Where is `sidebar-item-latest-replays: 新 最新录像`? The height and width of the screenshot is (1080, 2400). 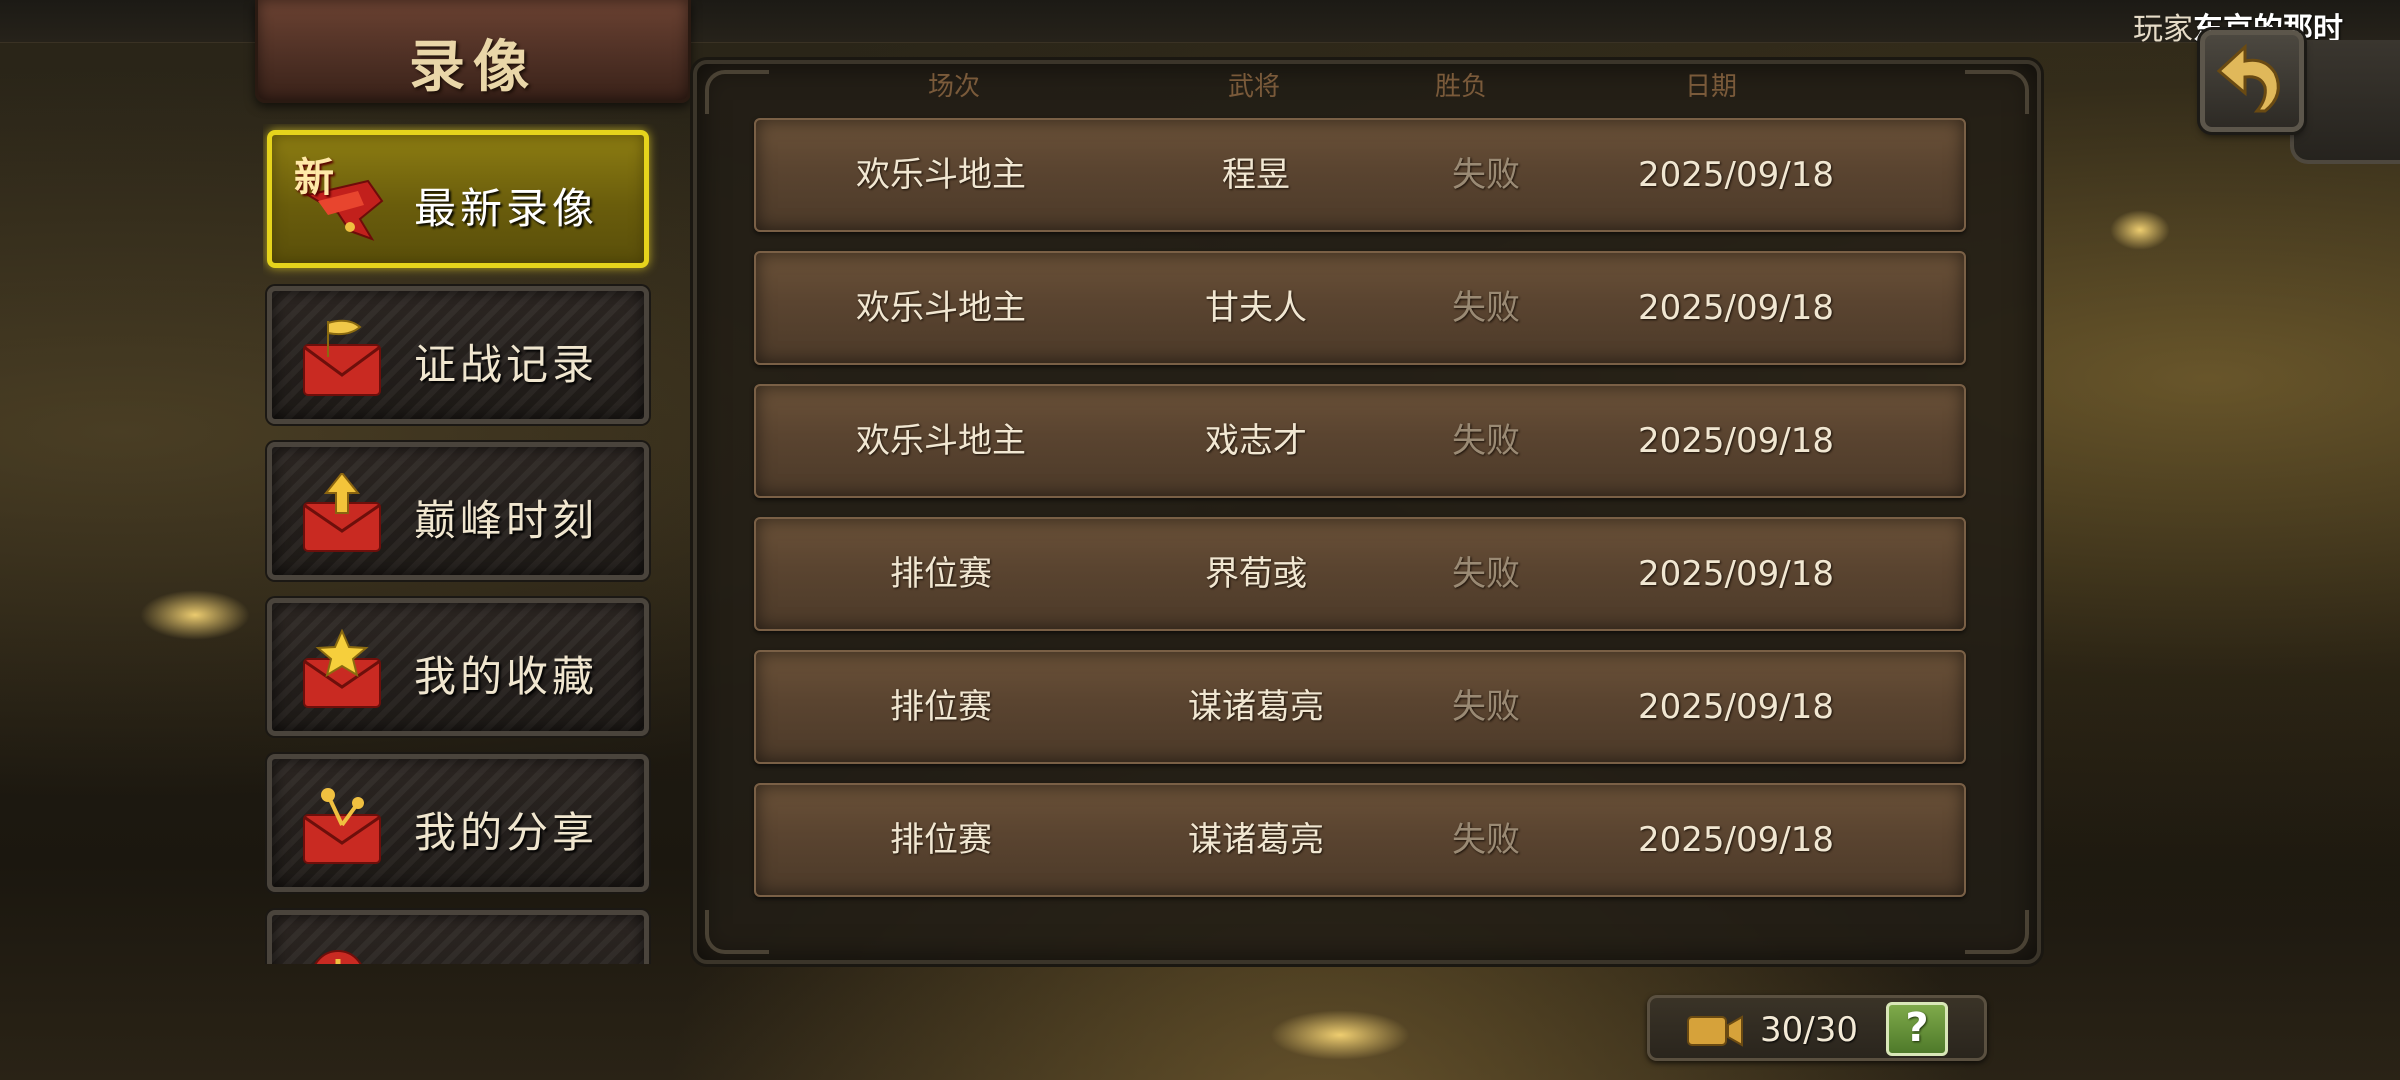
sidebar-item-latest-replays: 新 最新录像 is located at coordinates (458, 199).